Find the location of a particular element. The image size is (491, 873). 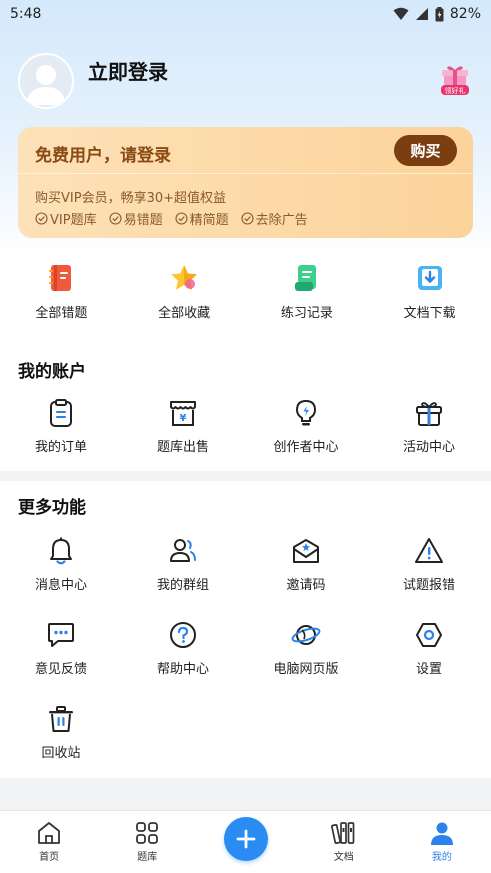

avatar is located at coordinates (46, 81).